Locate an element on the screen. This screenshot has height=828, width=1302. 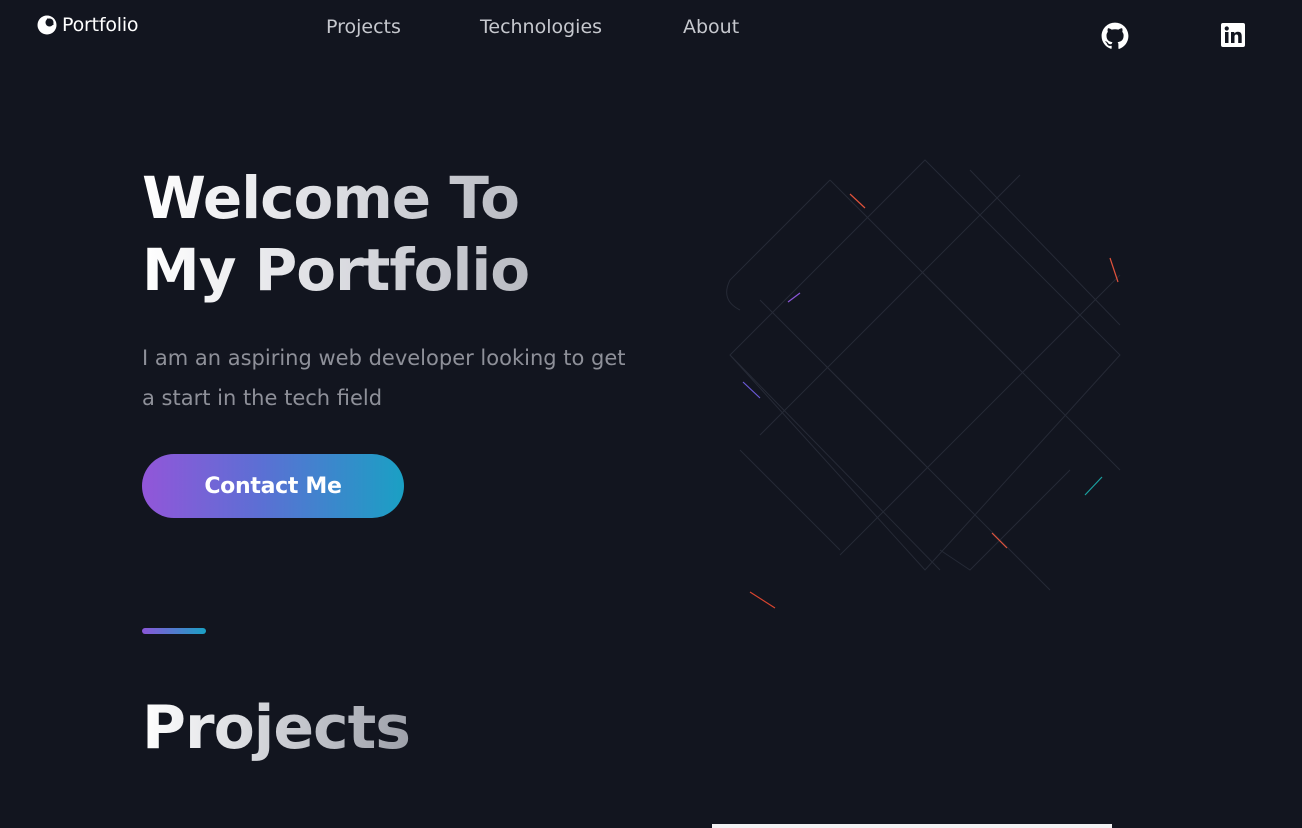
projects-section-title: Projects is located at coordinates (276, 728).